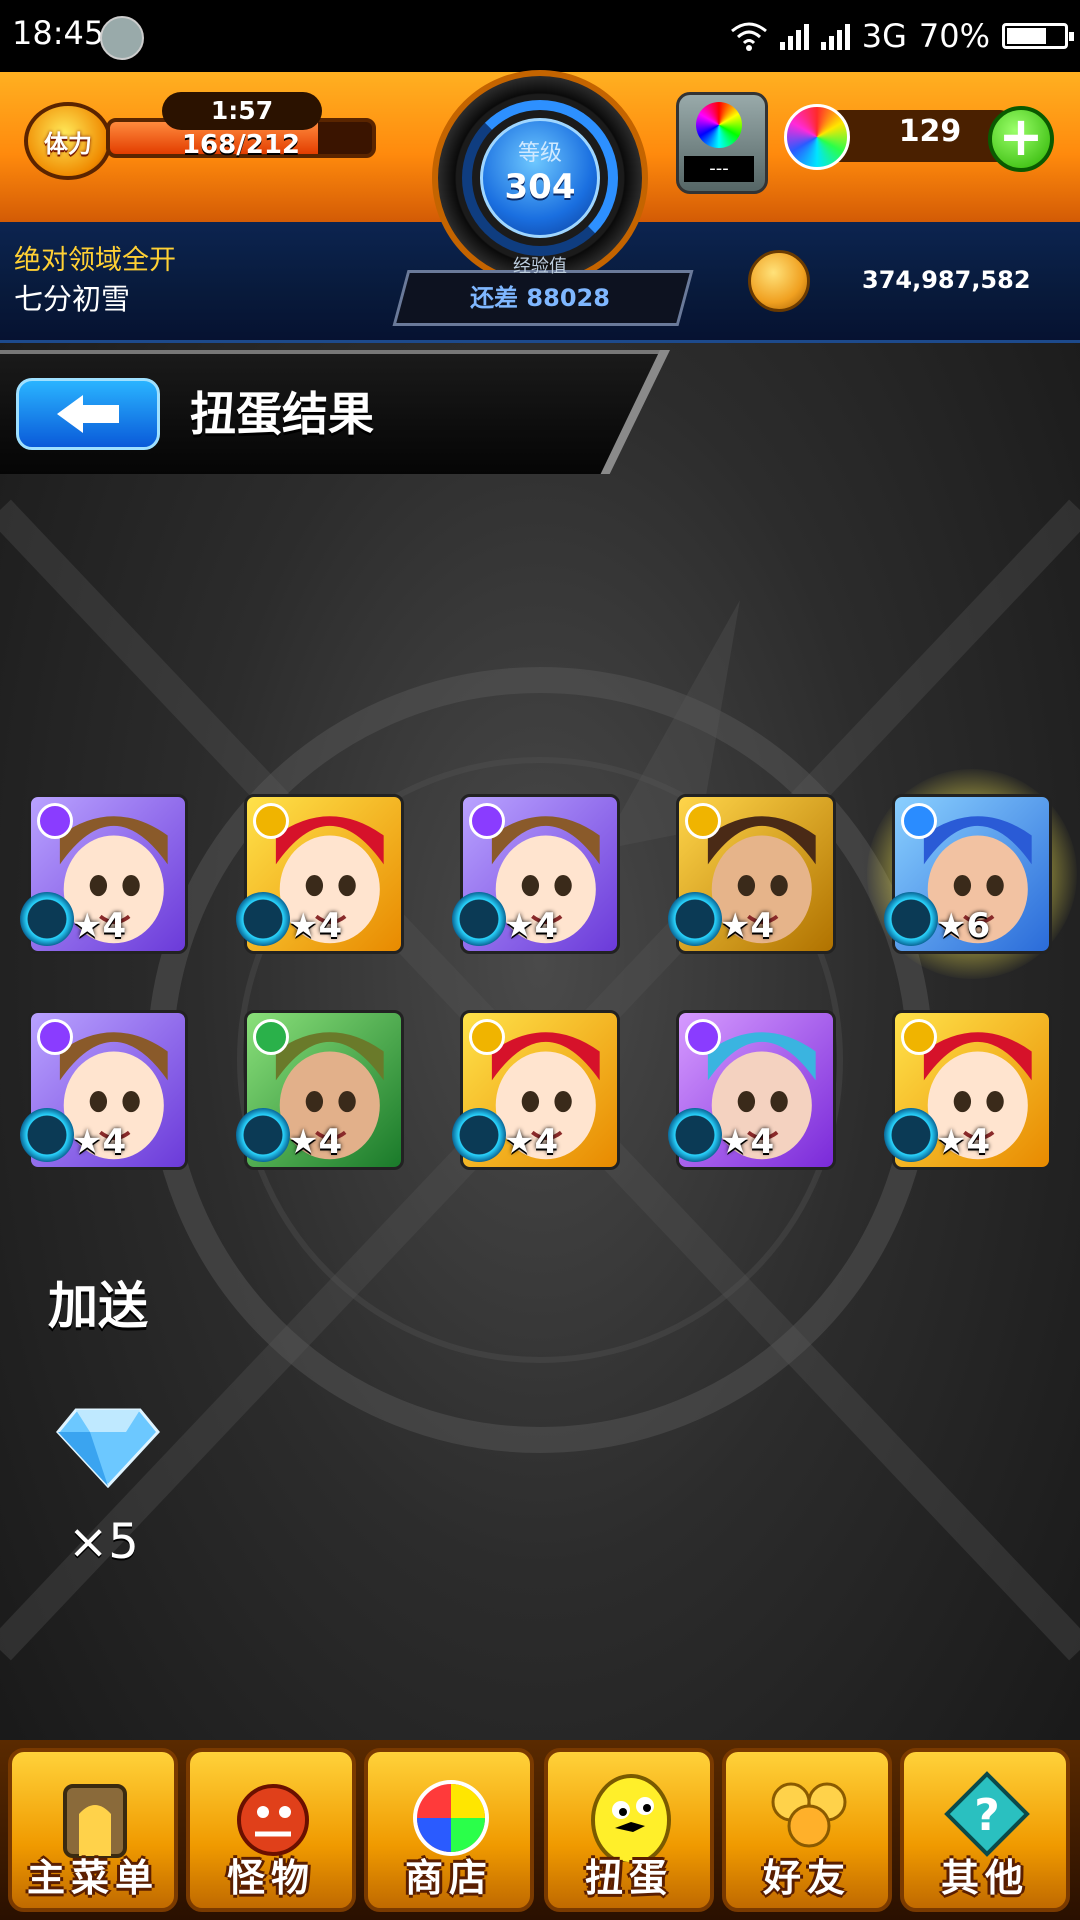  Describe the element at coordinates (807, 1830) in the screenshot. I see `nav-friends: 好友` at that location.